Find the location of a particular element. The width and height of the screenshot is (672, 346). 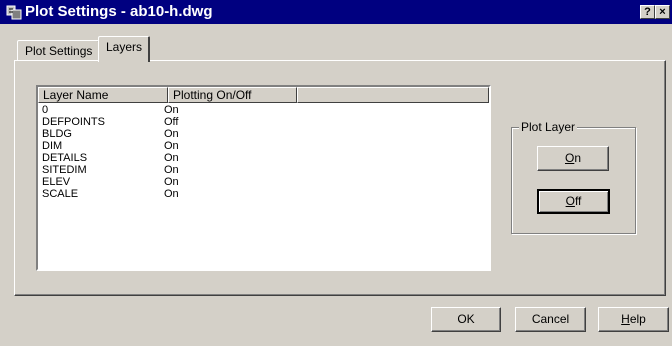

app-icon is located at coordinates (14, 12).